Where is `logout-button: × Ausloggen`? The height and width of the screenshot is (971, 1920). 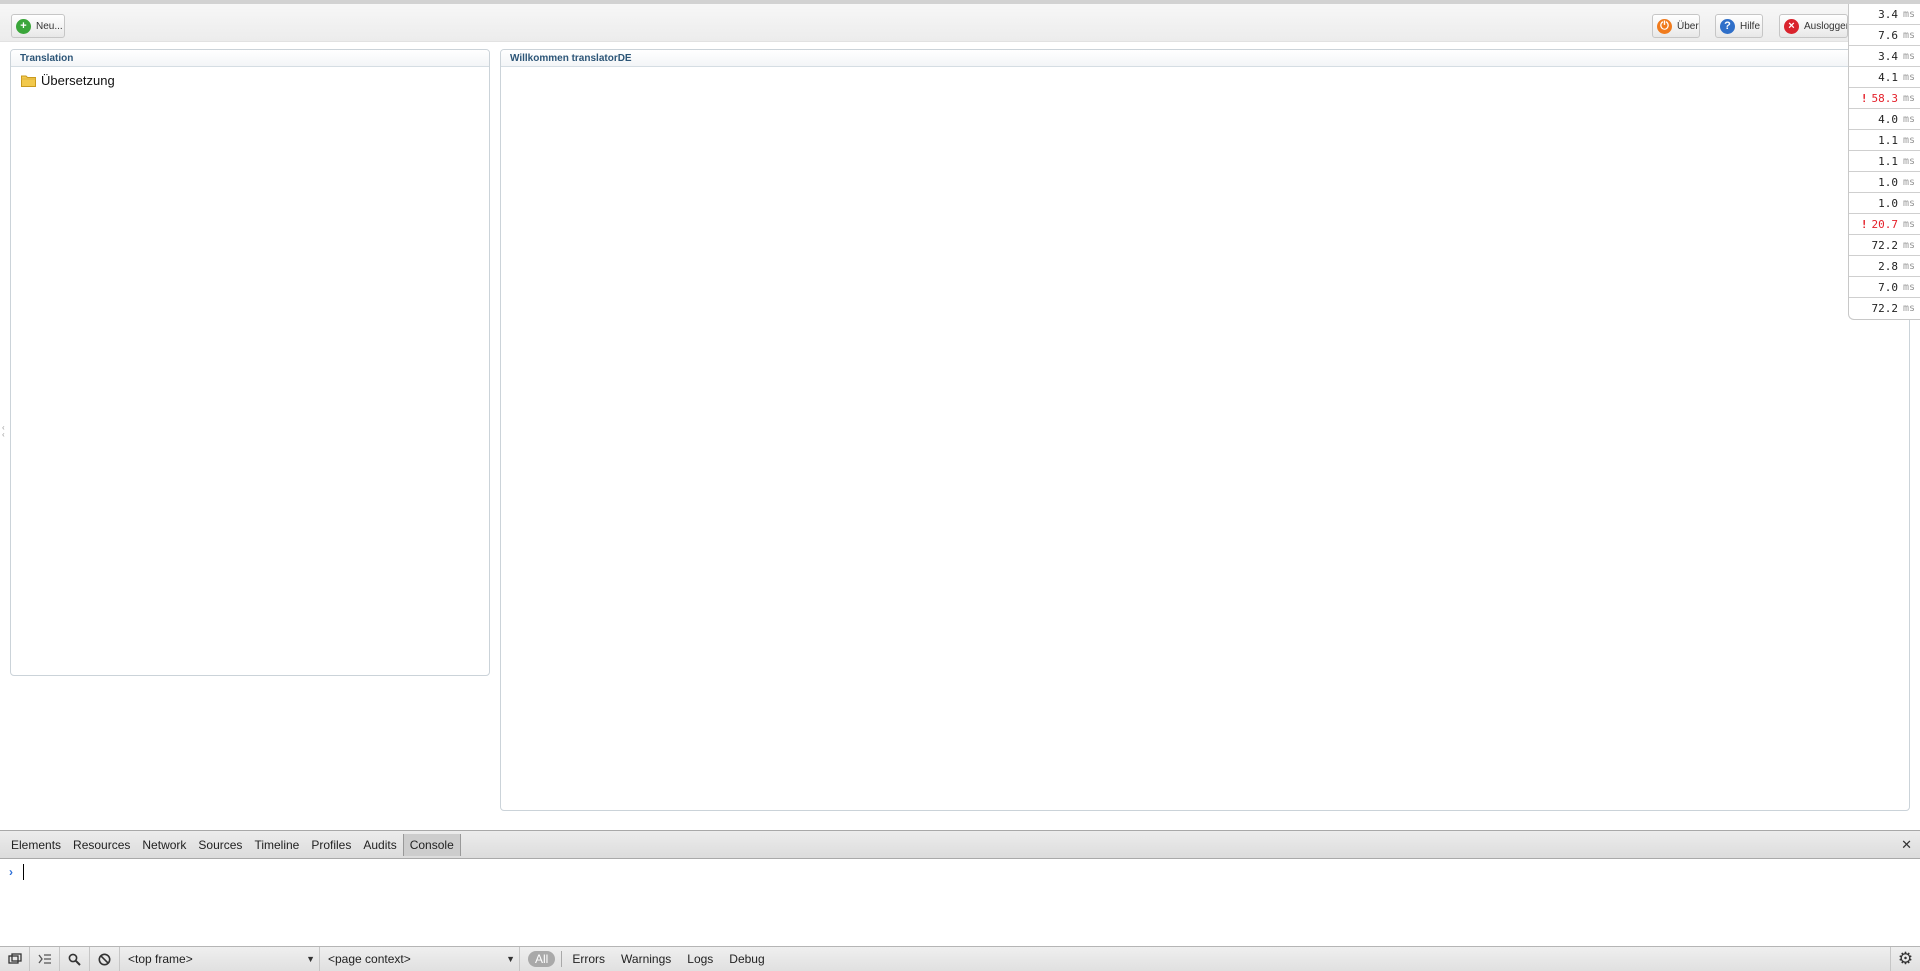
logout-button: × Ausloggen is located at coordinates (1813, 26).